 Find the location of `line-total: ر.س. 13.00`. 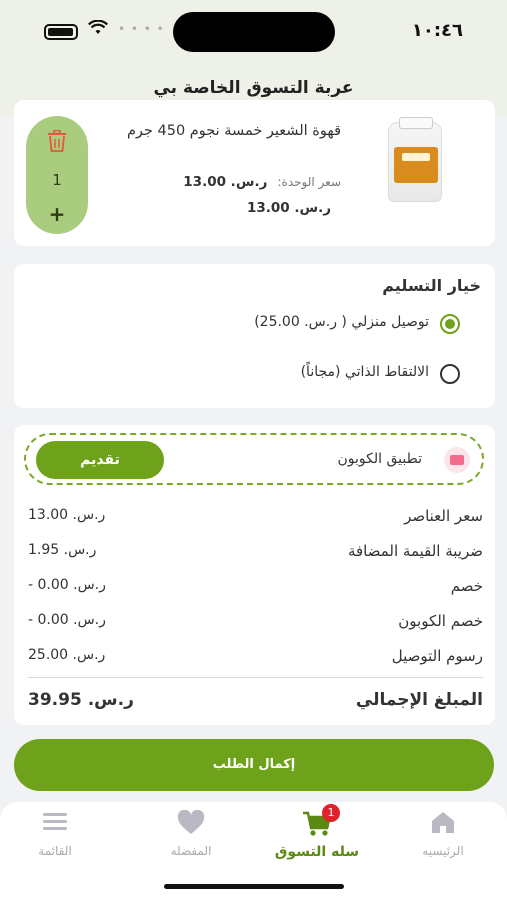

line-total: ر.س. 13.00 is located at coordinates (288, 208).